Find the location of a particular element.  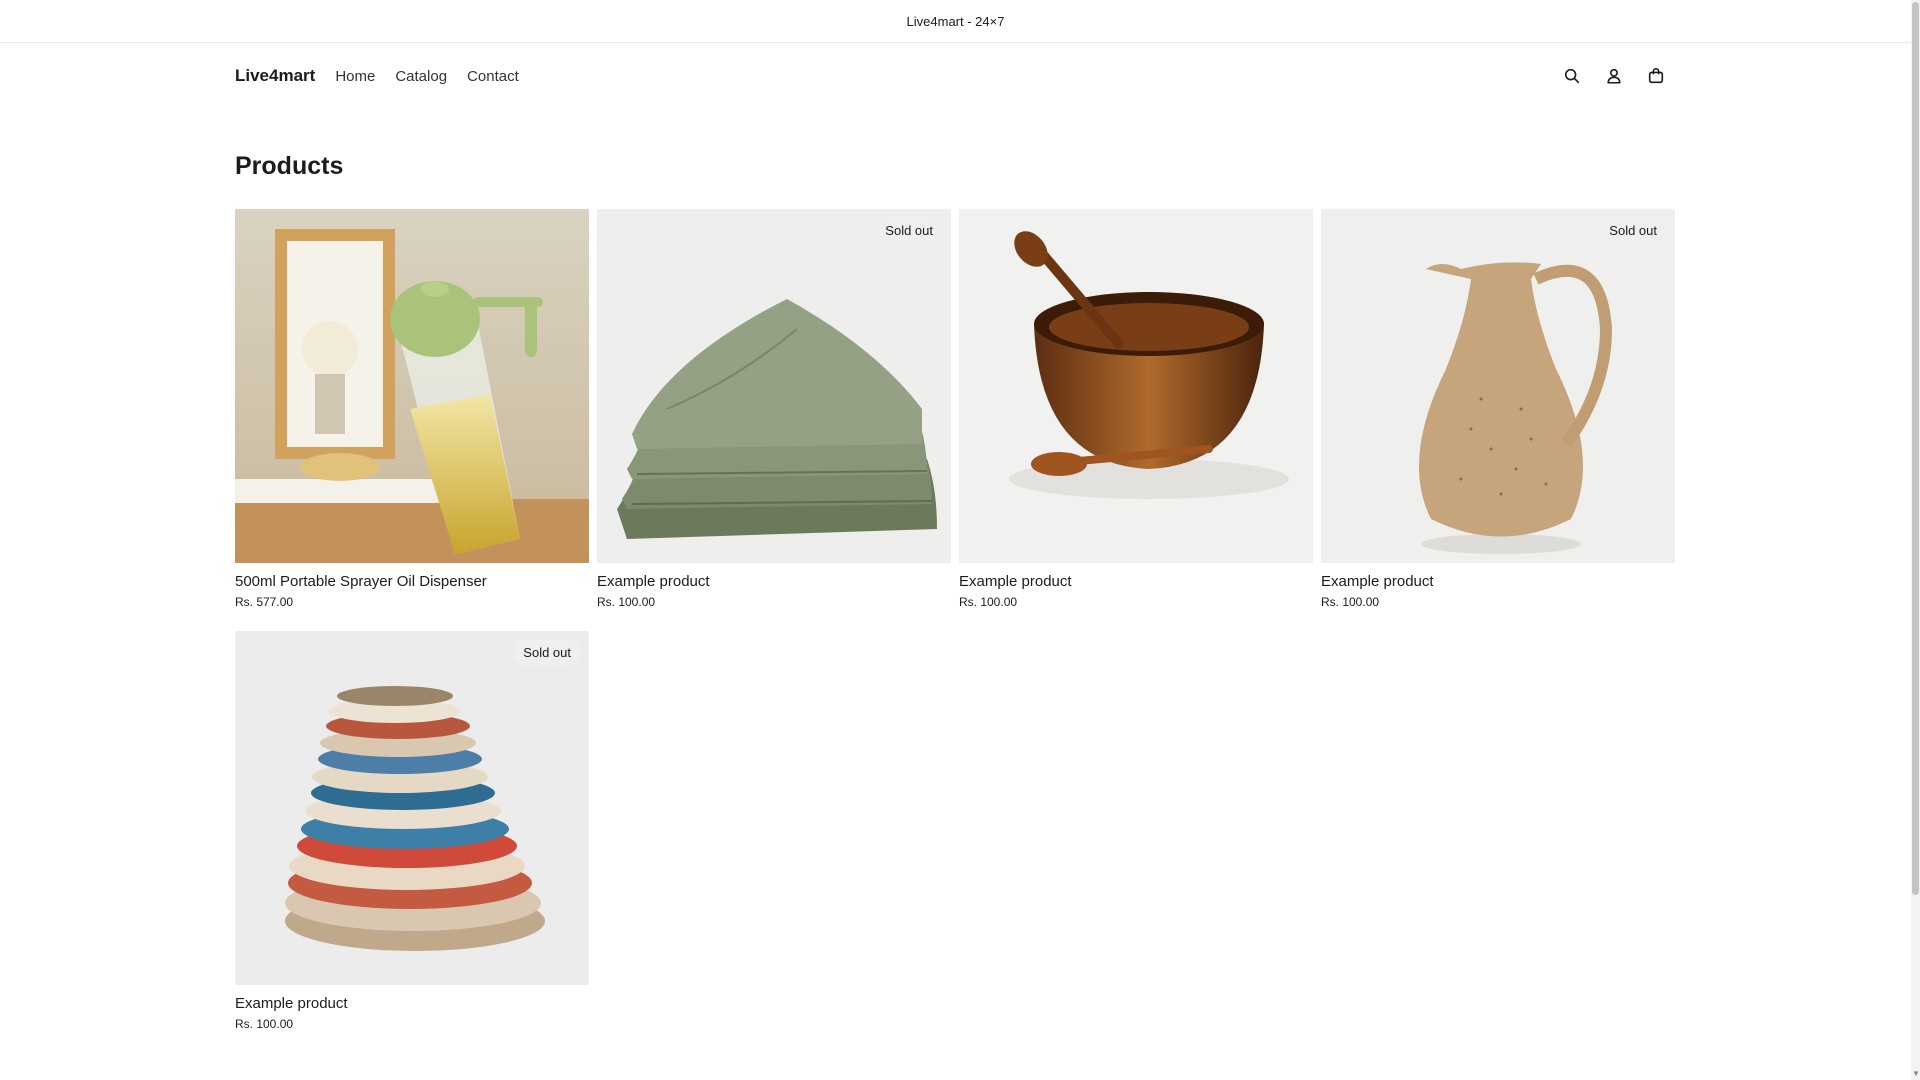

store-logo: Live4mart is located at coordinates (275, 76).